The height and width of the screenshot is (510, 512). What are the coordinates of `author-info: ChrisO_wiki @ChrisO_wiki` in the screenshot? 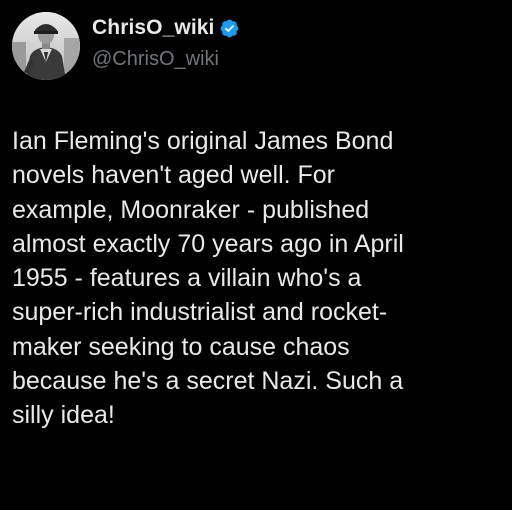 It's located at (166, 42).